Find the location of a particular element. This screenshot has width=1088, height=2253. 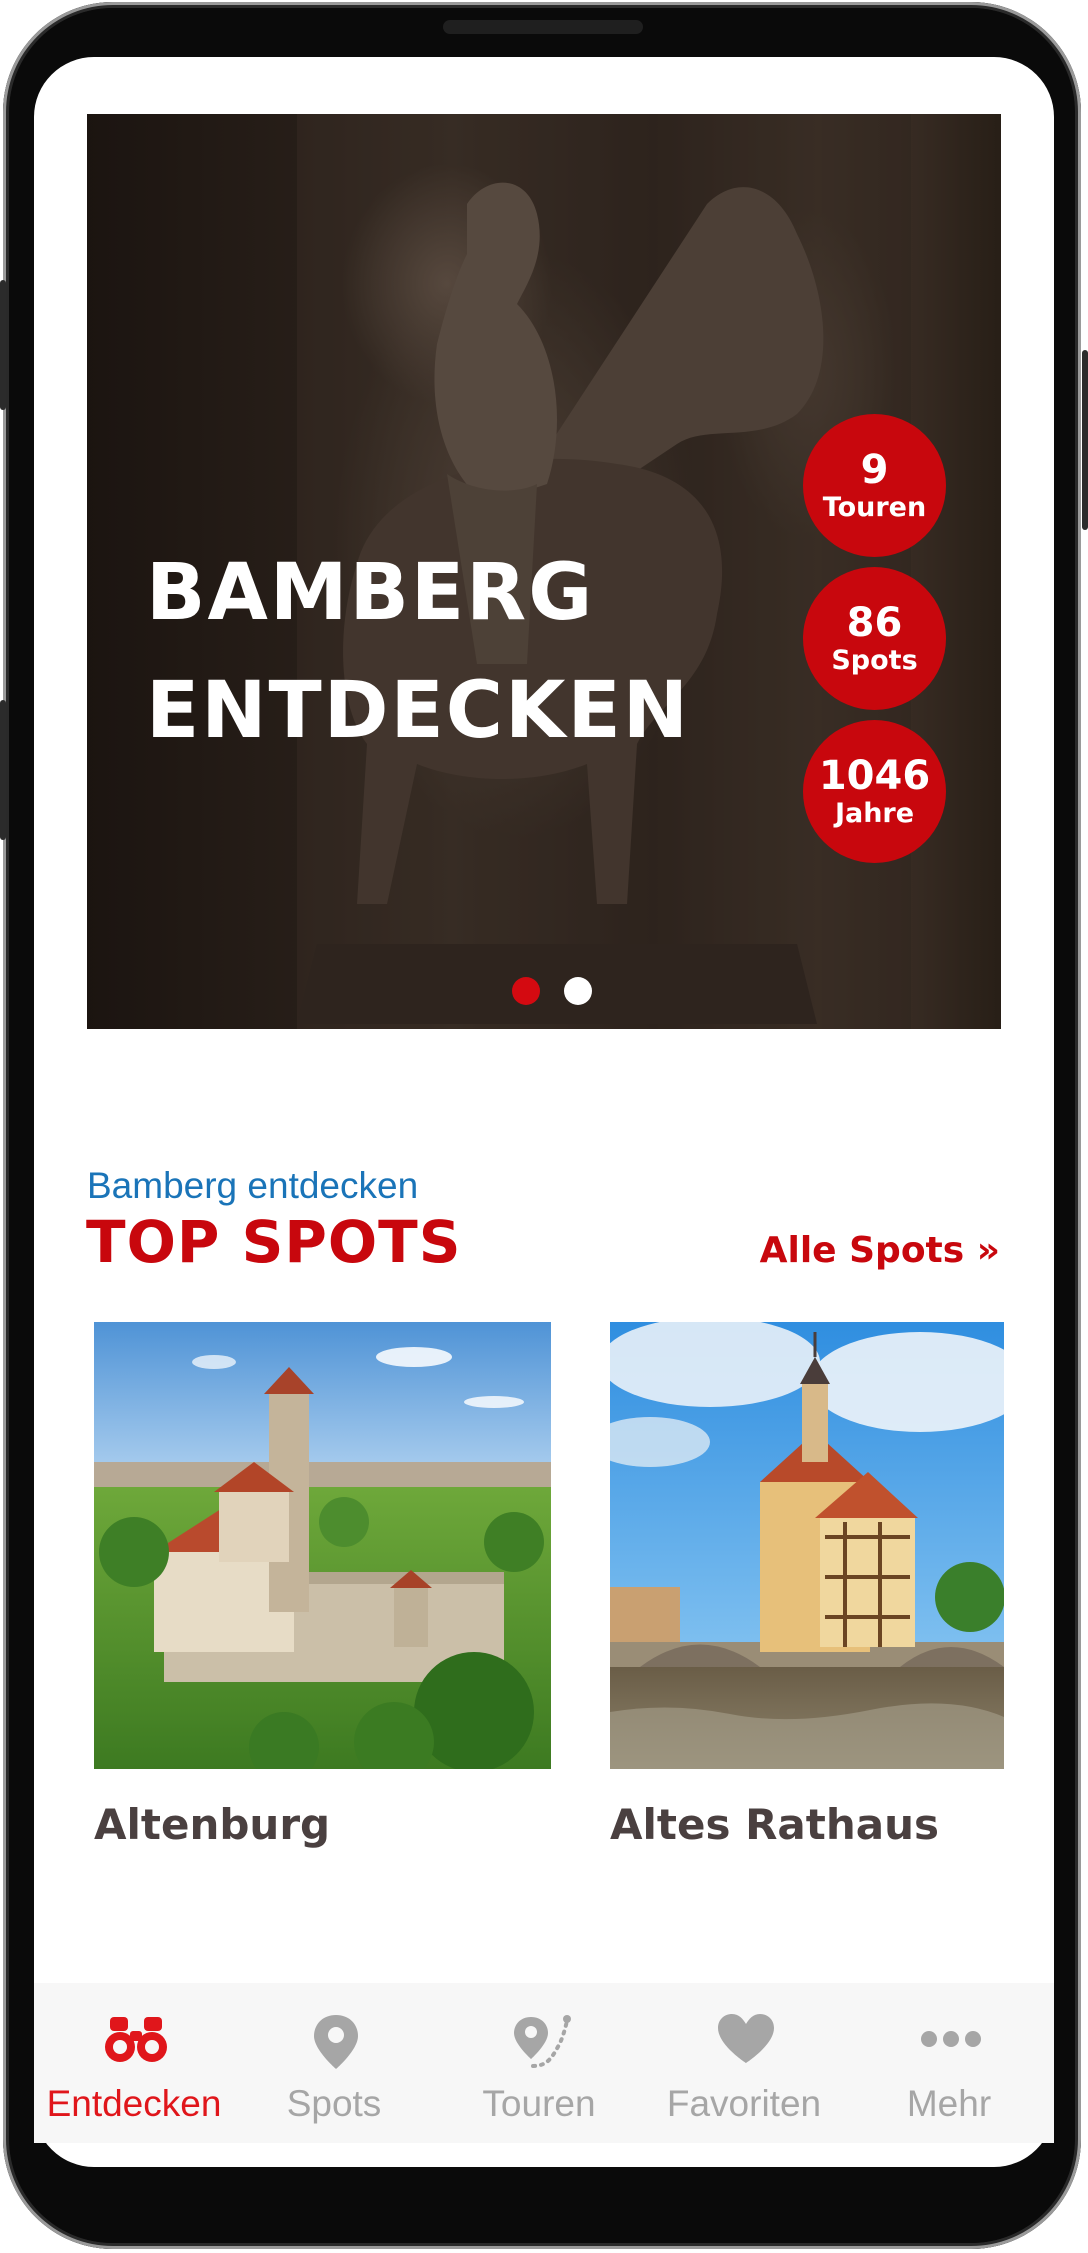

nav-item-mehr: Mehr is located at coordinates (949, 2063).